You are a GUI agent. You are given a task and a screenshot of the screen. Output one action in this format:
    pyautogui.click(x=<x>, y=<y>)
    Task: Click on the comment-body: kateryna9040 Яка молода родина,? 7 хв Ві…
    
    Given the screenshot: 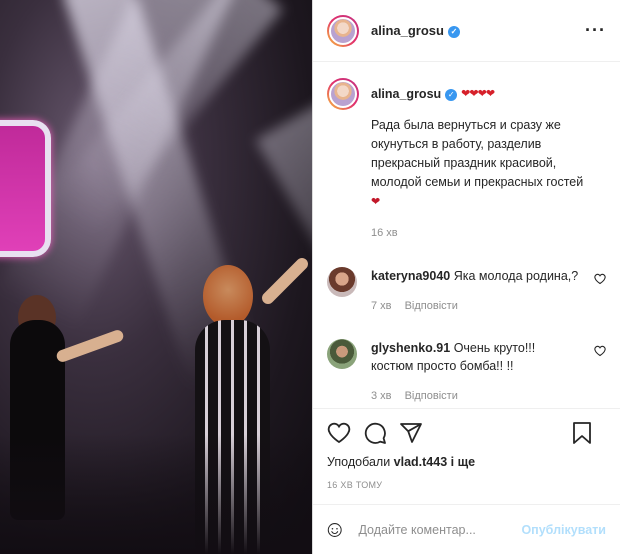 What is the action you would take?
    pyautogui.click(x=476, y=291)
    